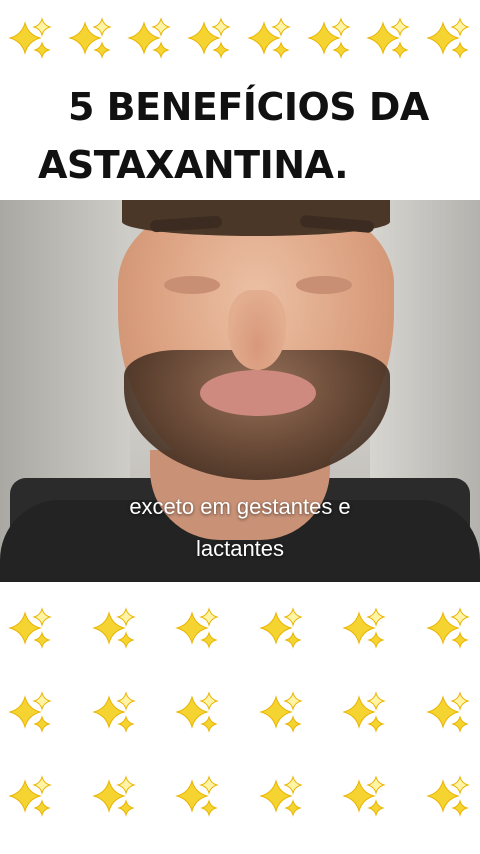 This screenshot has height=854, width=480. Describe the element at coordinates (324, 285) in the screenshot. I see `eye-right` at that location.